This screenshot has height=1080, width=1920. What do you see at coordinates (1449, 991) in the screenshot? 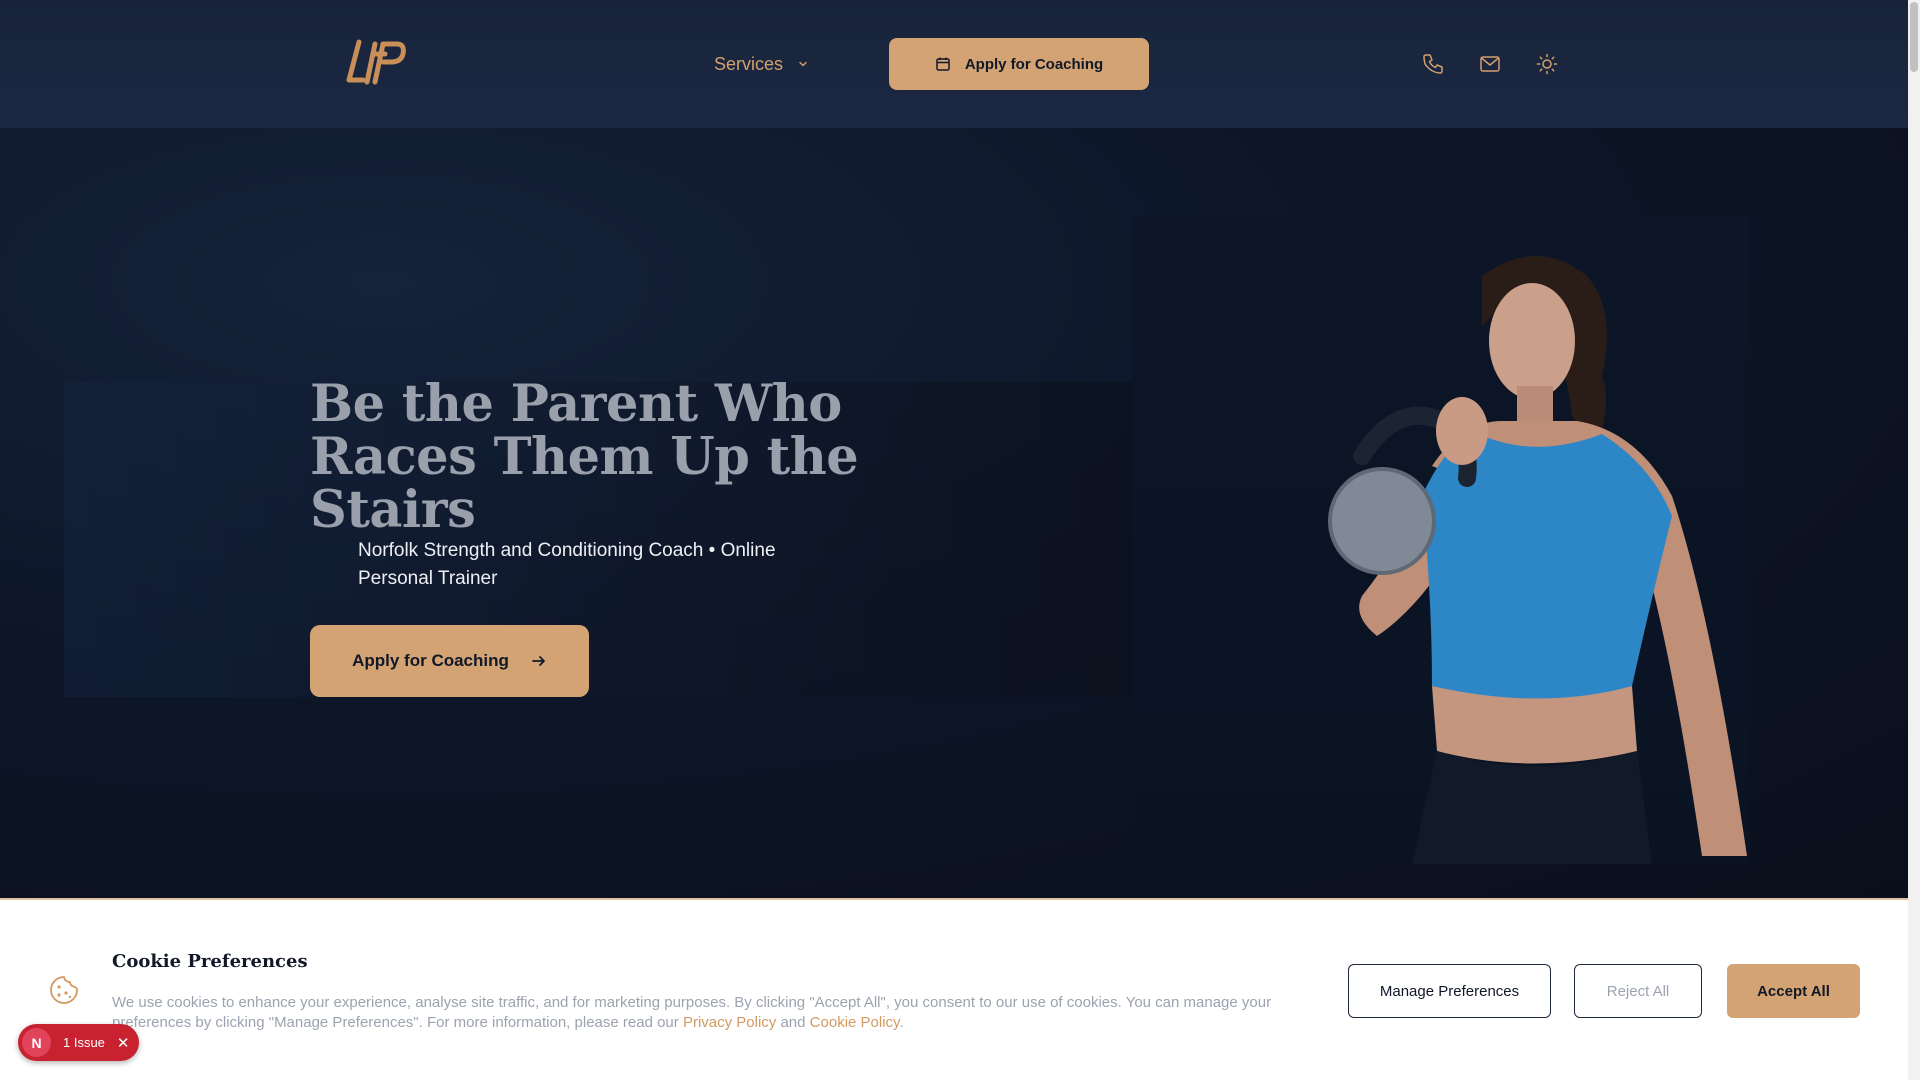
I see `manage-preferences-button: Manage Preferences` at bounding box center [1449, 991].